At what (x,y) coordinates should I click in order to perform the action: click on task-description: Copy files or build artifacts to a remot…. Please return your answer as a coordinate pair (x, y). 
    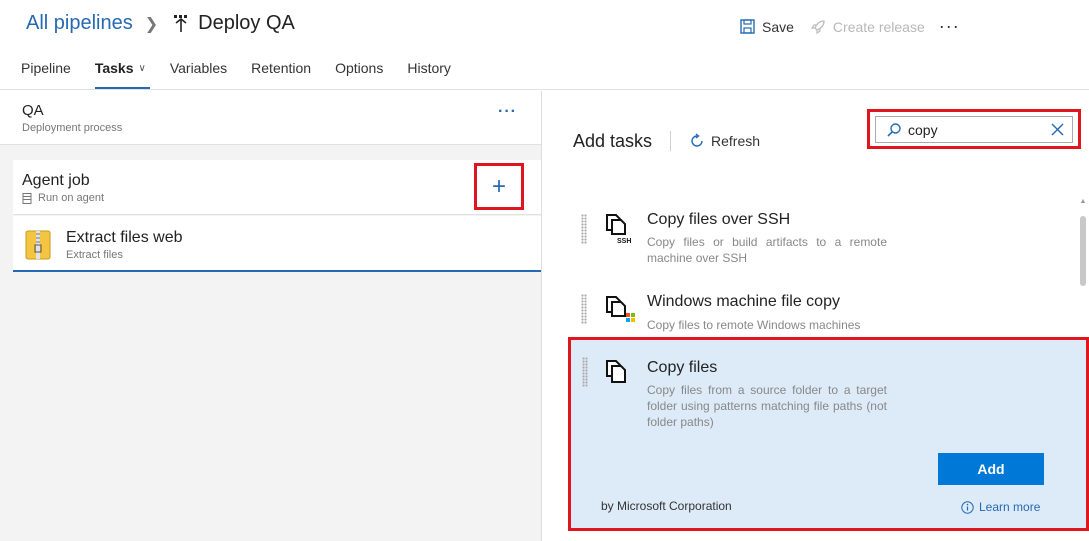
    Looking at the image, I should click on (767, 250).